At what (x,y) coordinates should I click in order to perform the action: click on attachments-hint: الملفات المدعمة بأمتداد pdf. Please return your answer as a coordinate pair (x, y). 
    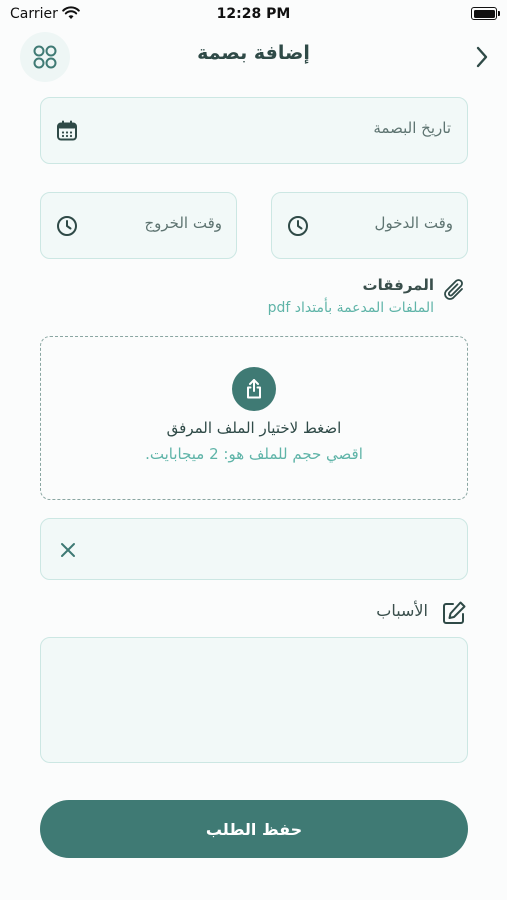
    Looking at the image, I should click on (350, 308).